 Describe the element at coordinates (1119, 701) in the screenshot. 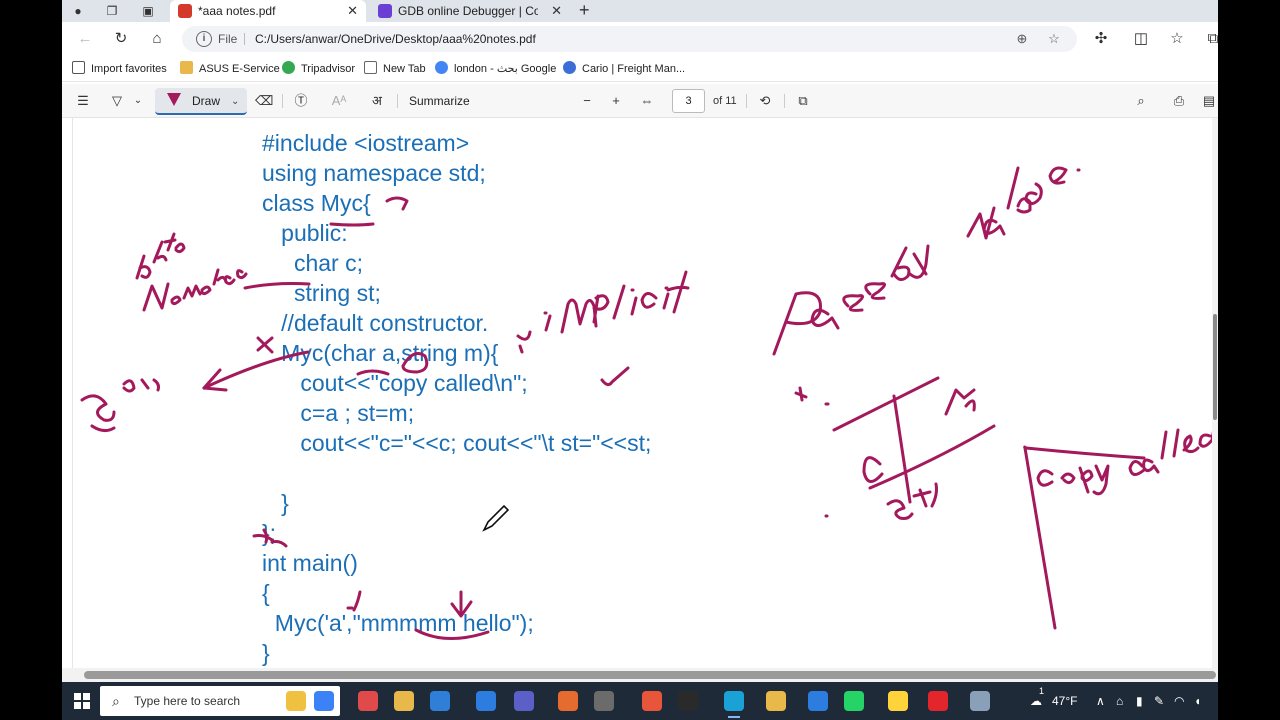

I see `network-icon: ⌂` at that location.